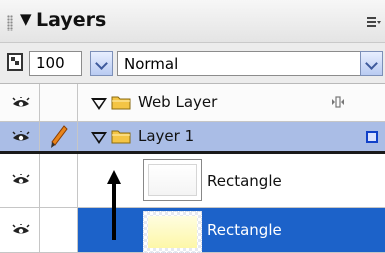  Describe the element at coordinates (374, 23) in the screenshot. I see `panel-options-icon` at that location.